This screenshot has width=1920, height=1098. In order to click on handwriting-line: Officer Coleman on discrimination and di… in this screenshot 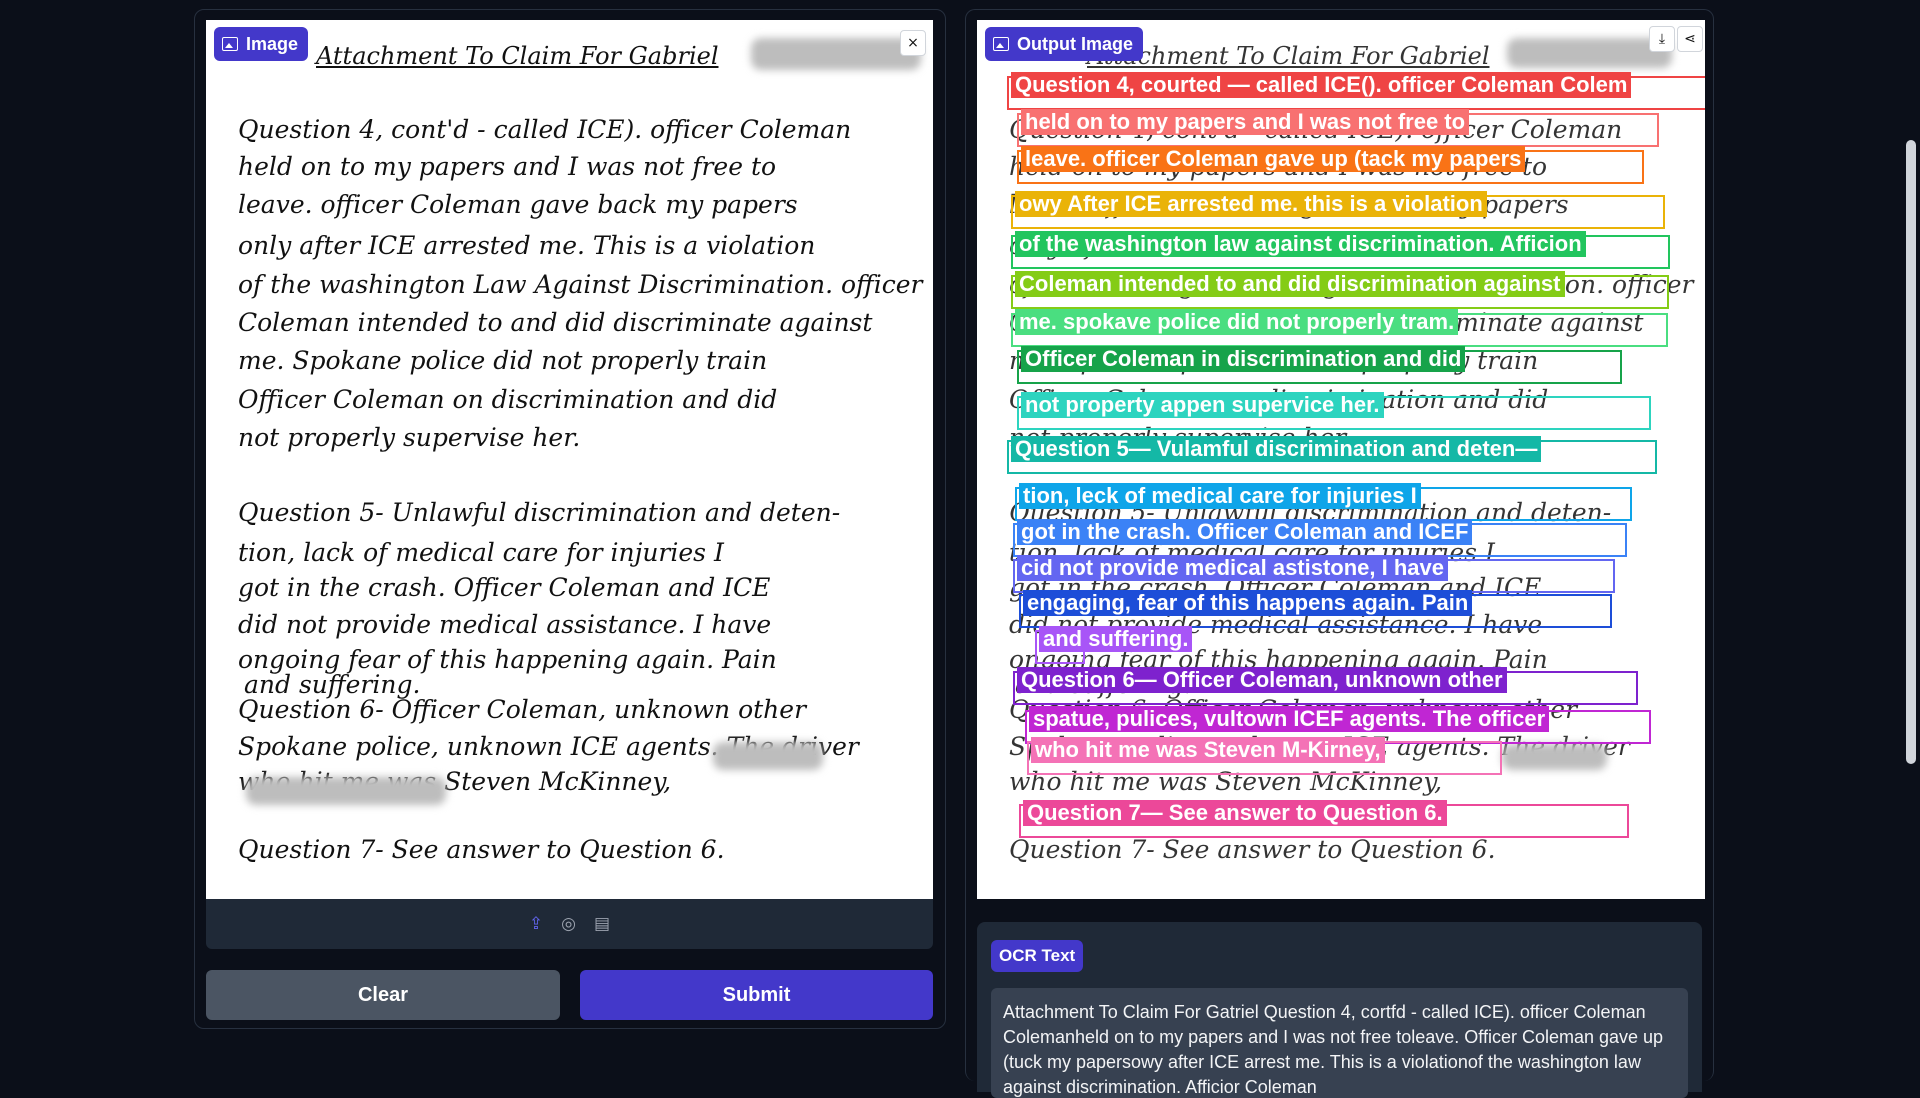, I will do `click(508, 399)`.